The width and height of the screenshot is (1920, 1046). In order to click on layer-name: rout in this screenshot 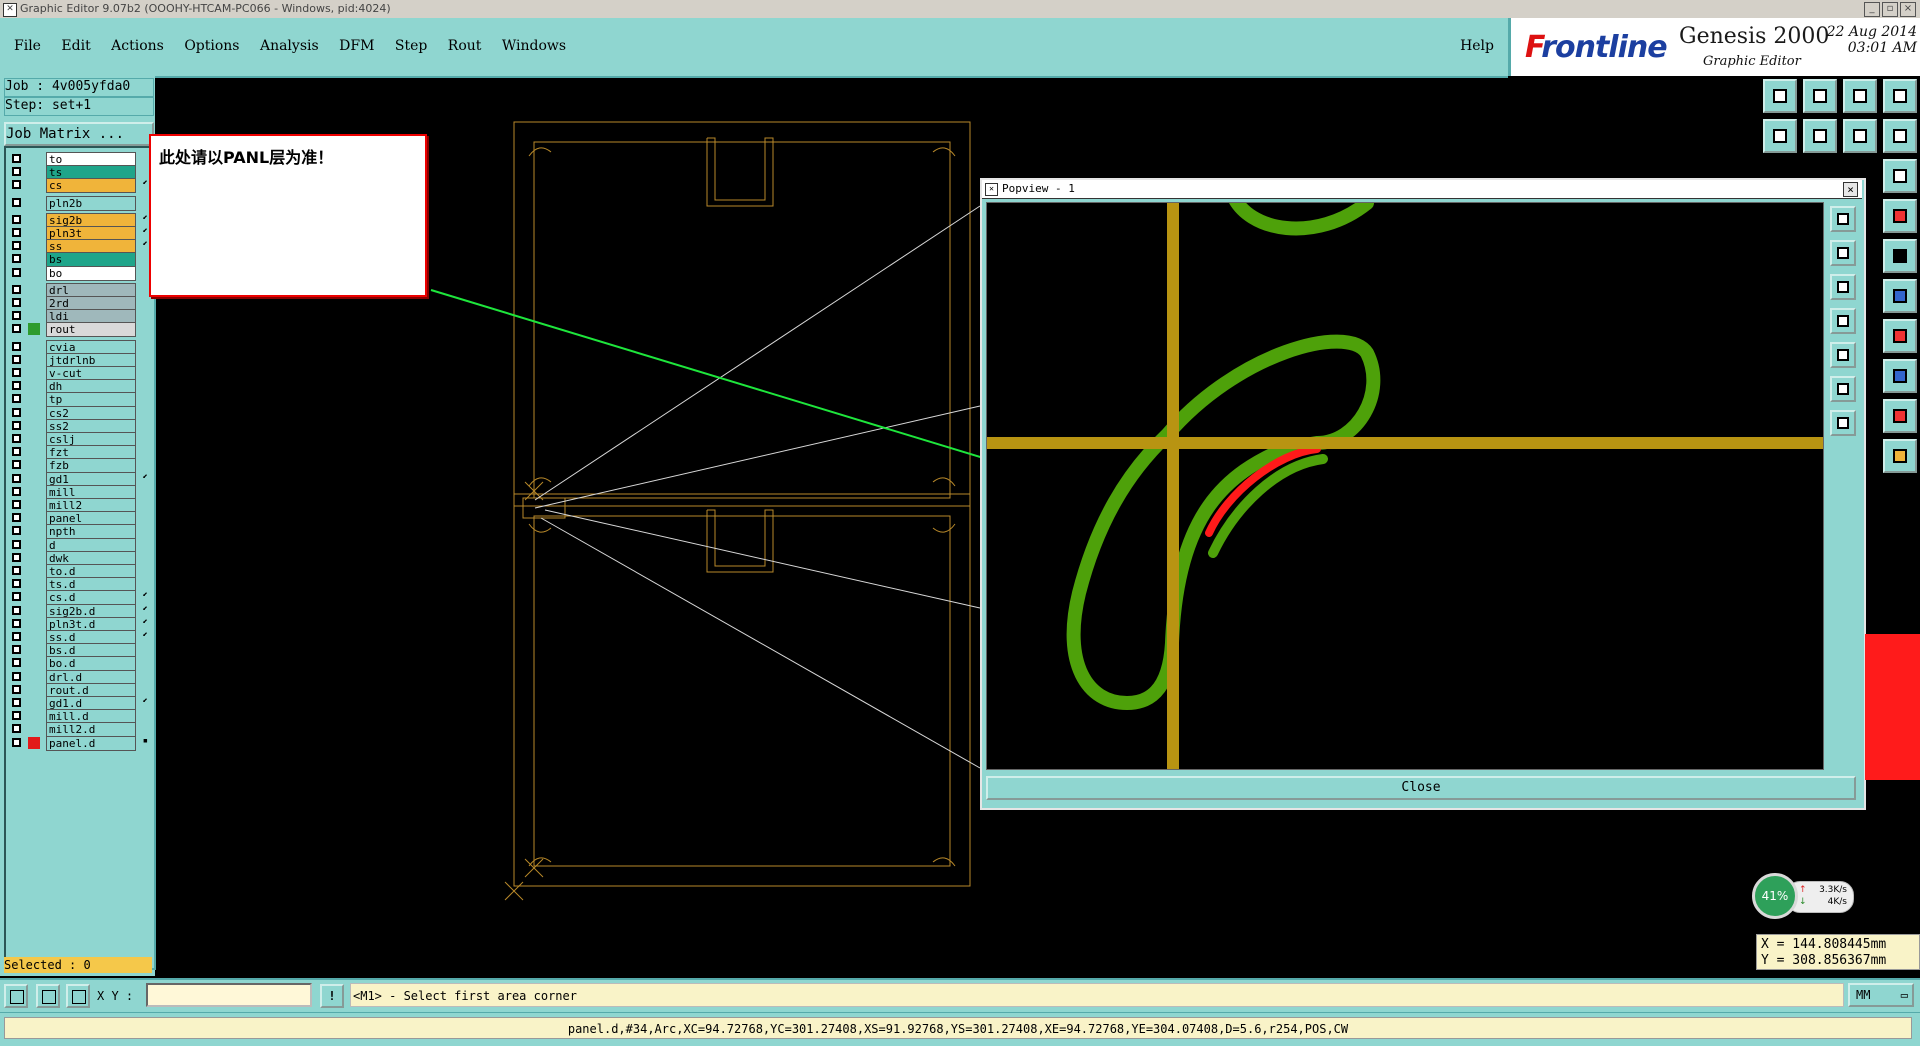, I will do `click(91, 330)`.